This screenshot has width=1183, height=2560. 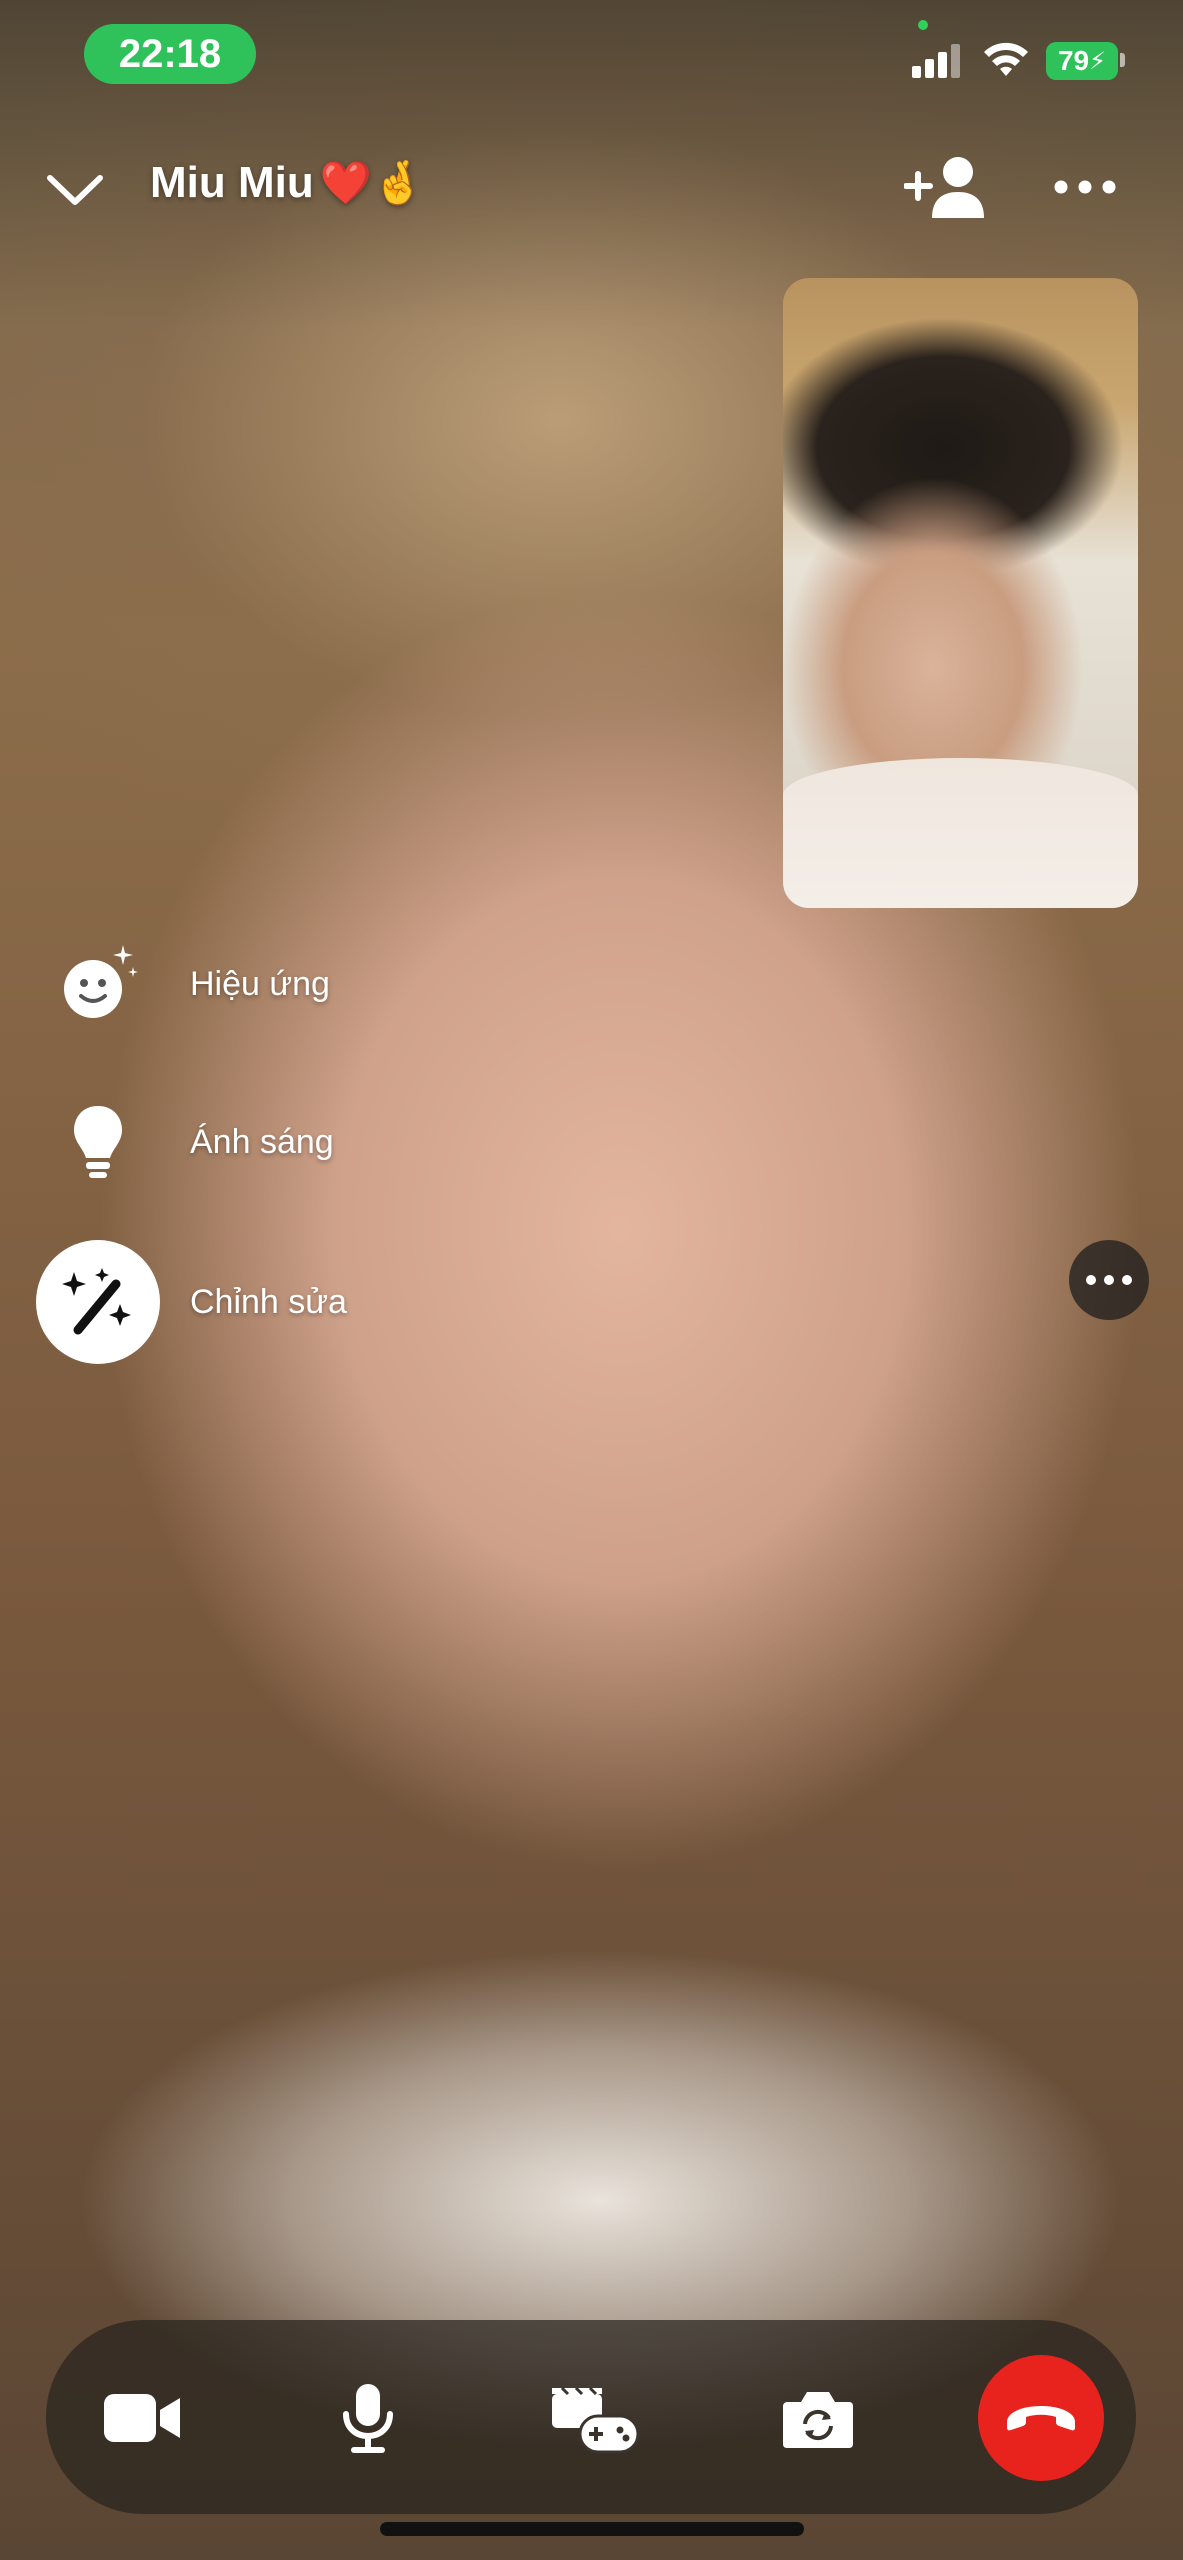 I want to click on flip-camera-button, so click(x=818, y=2418).